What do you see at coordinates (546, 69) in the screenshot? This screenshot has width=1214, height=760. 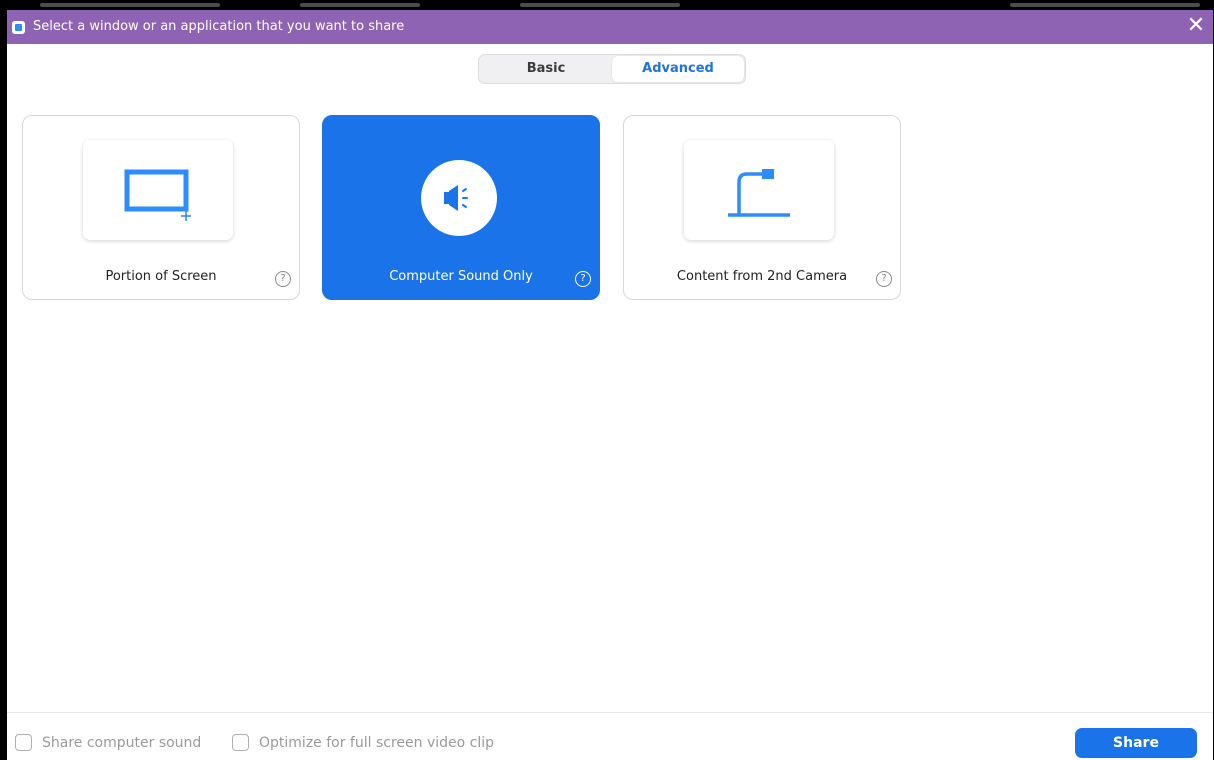 I see `tab-basic: Basic` at bounding box center [546, 69].